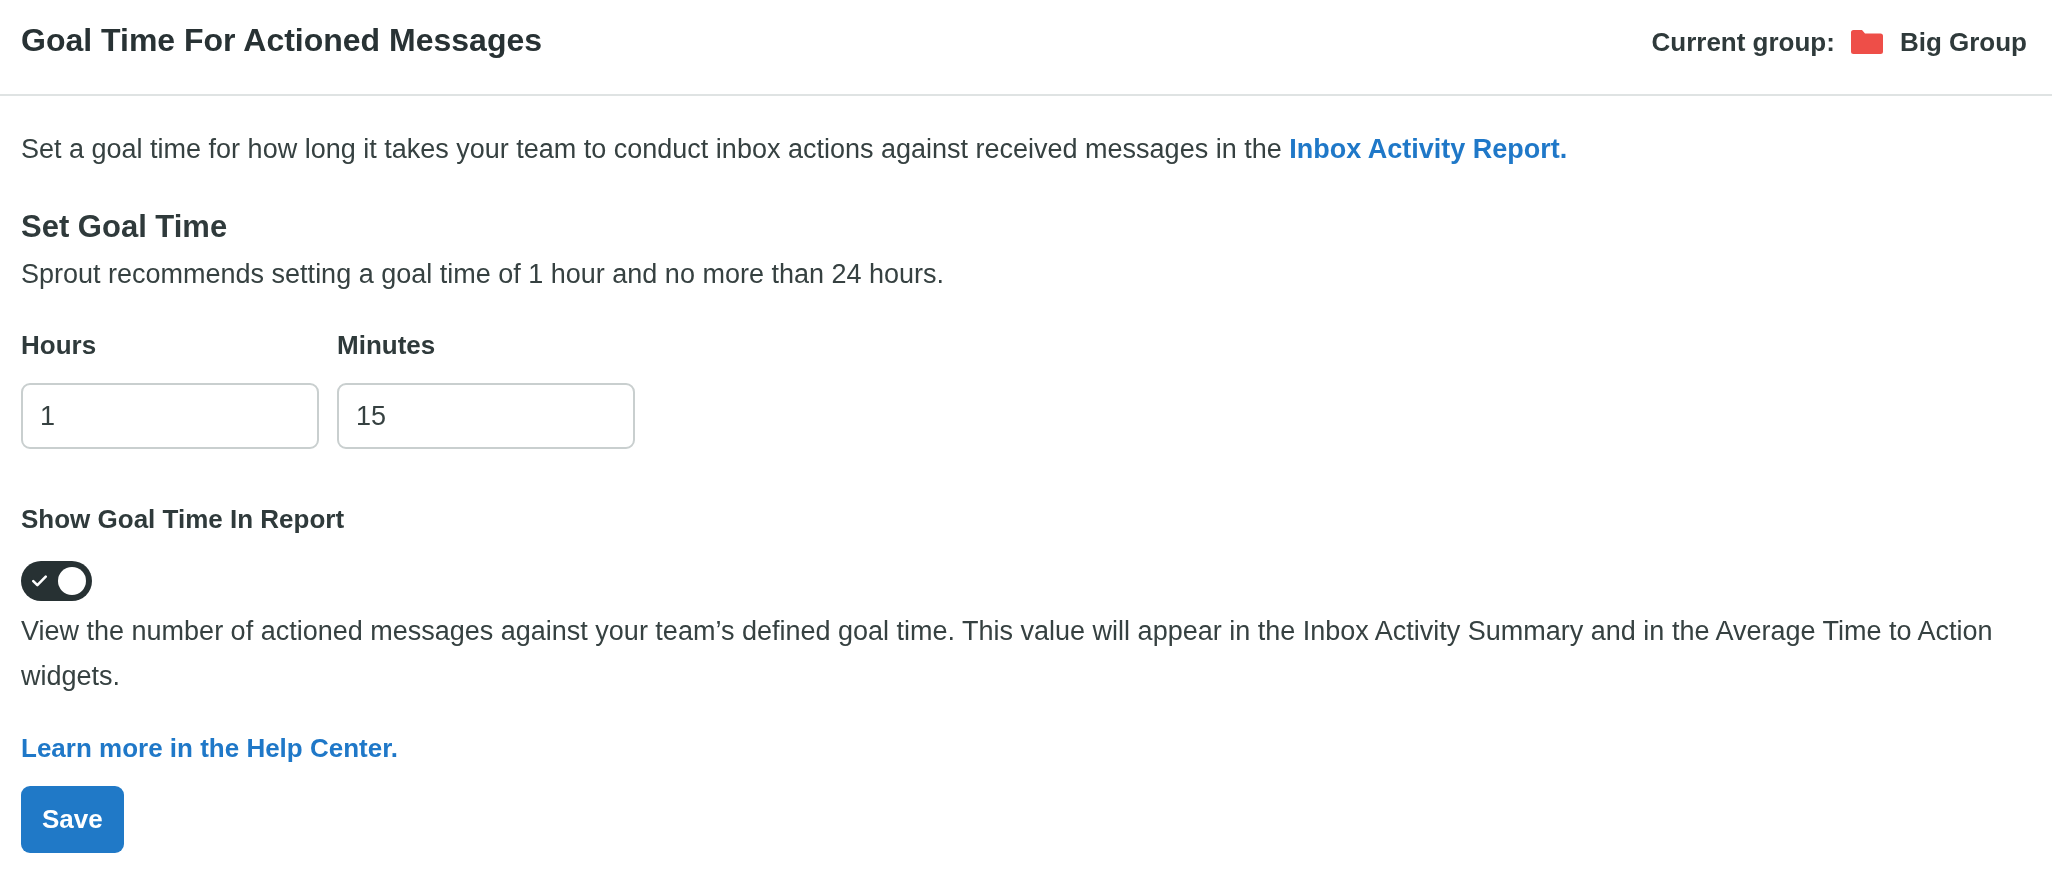 The image size is (2052, 870). I want to click on input-field: 15, so click(486, 416).